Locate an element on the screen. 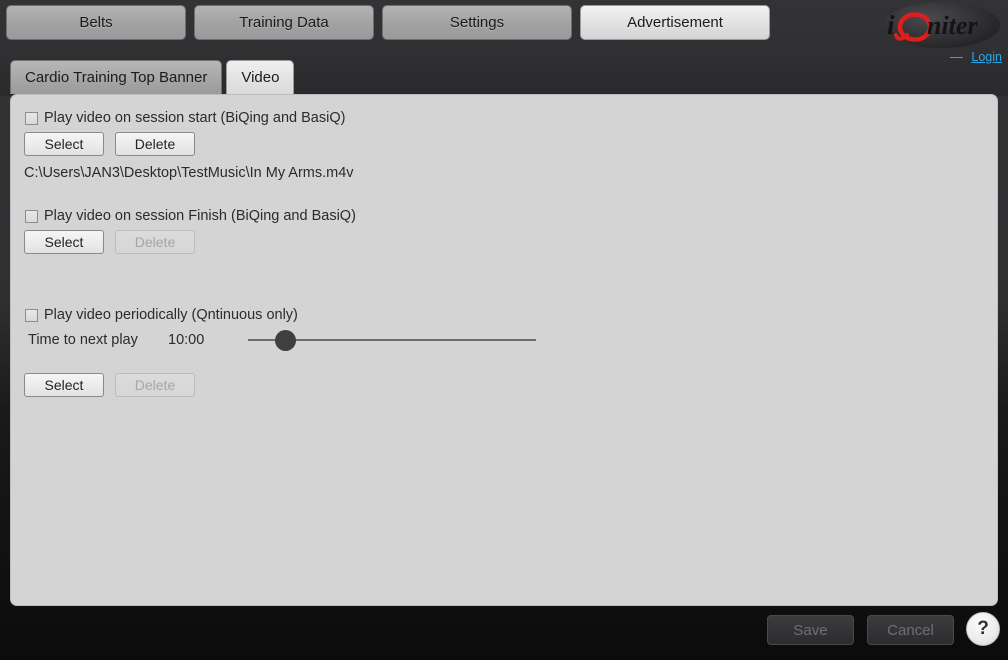 Image resolution: width=1008 pixels, height=660 pixels. sub-tab-bar: Cardio Training Top Banner Video is located at coordinates (152, 77).